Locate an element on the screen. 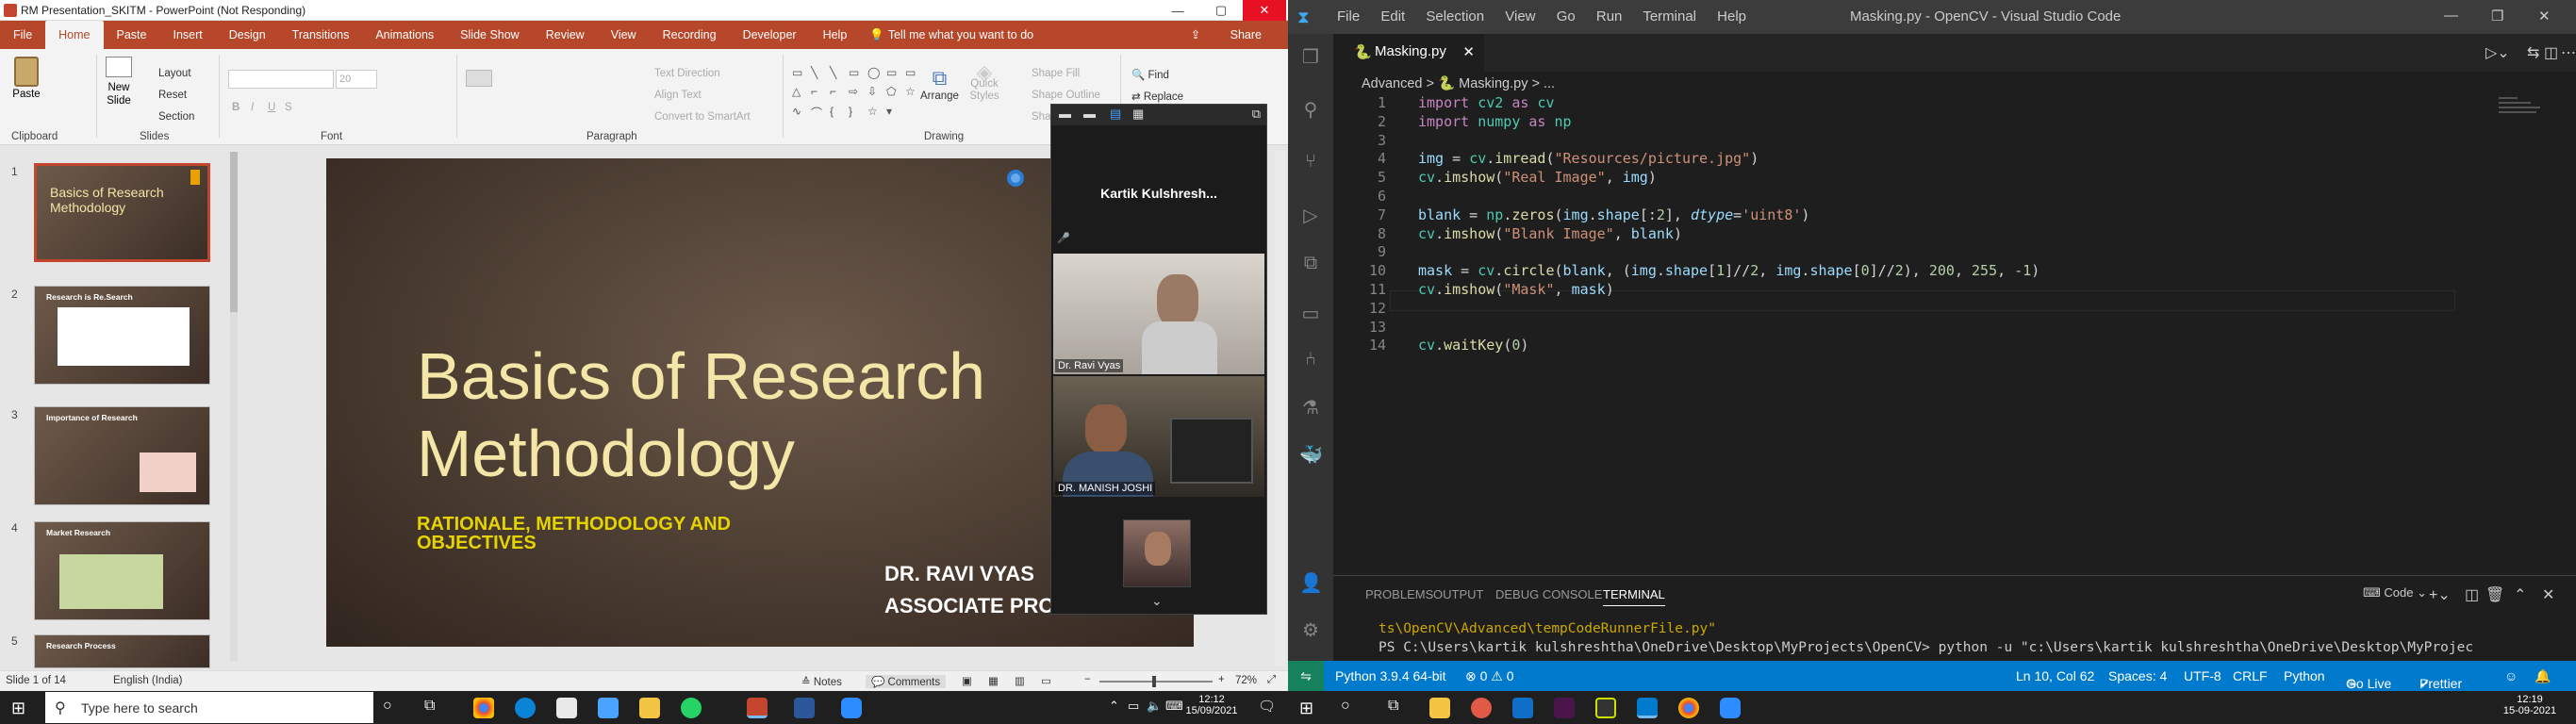  reset-button: Reset is located at coordinates (172, 95).